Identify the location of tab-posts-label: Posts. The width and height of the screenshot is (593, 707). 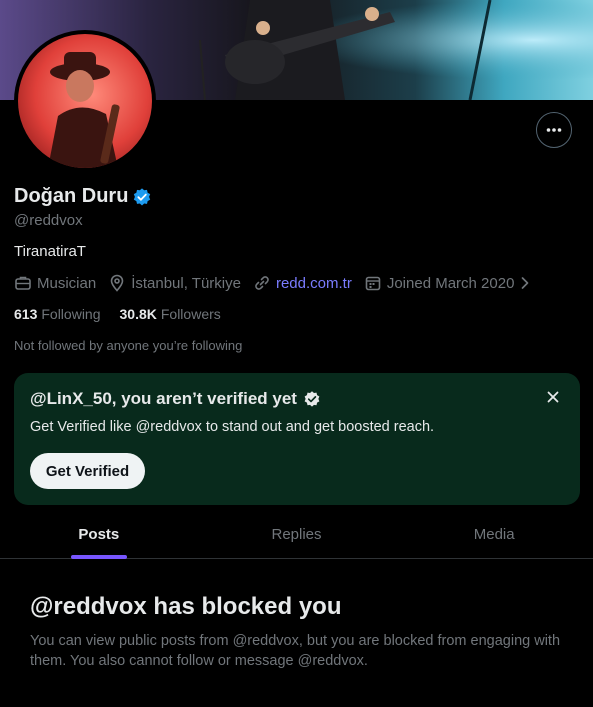
(99, 534).